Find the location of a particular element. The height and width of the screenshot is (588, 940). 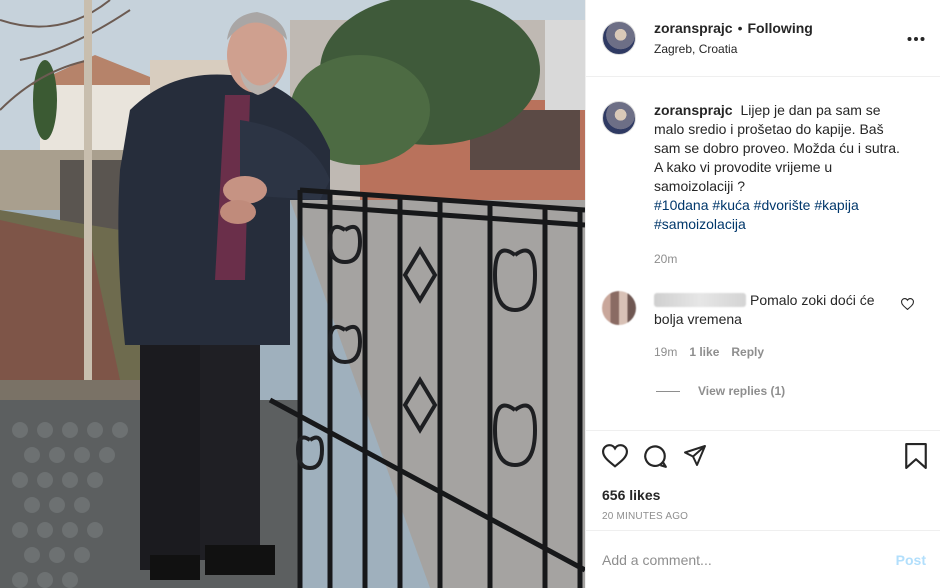

commenter-username-blurred is located at coordinates (700, 300).